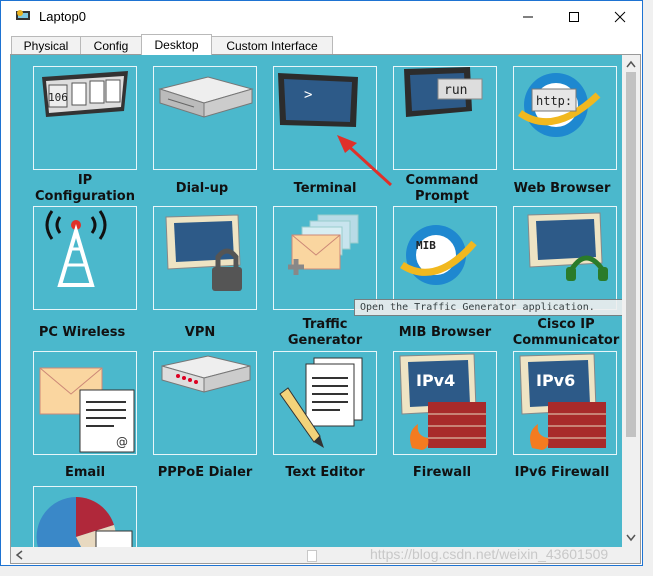 The height and width of the screenshot is (576, 653). I want to click on app-tile-web-browser: http:, so click(565, 118).